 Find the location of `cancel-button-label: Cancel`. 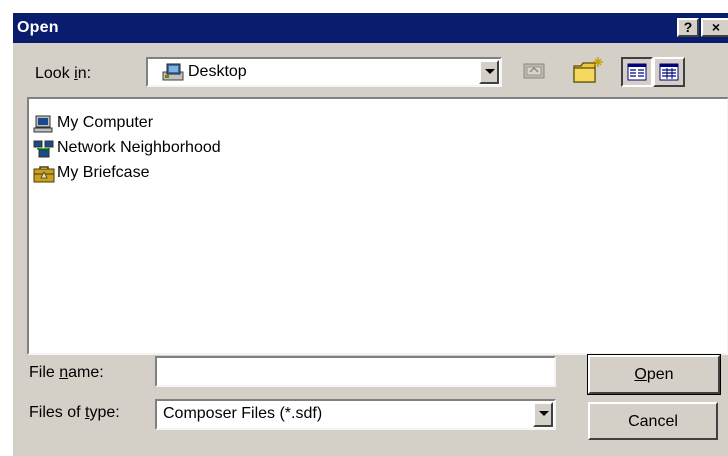

cancel-button-label: Cancel is located at coordinates (653, 421).